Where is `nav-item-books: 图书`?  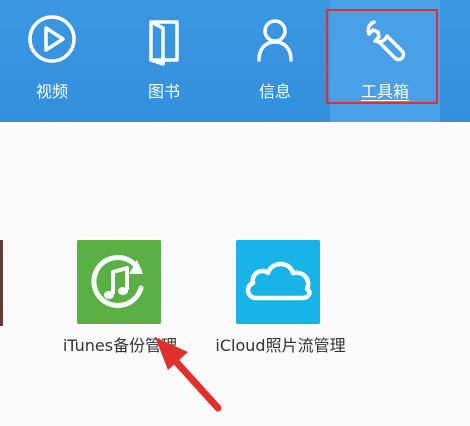
nav-item-books: 图书 is located at coordinates (164, 61).